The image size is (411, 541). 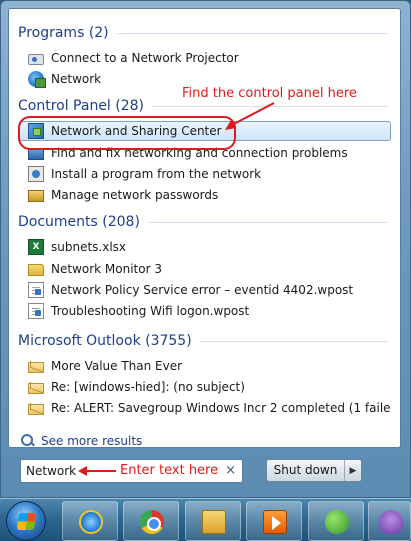 I want to click on taskbar-pidgin, so click(x=389, y=521).